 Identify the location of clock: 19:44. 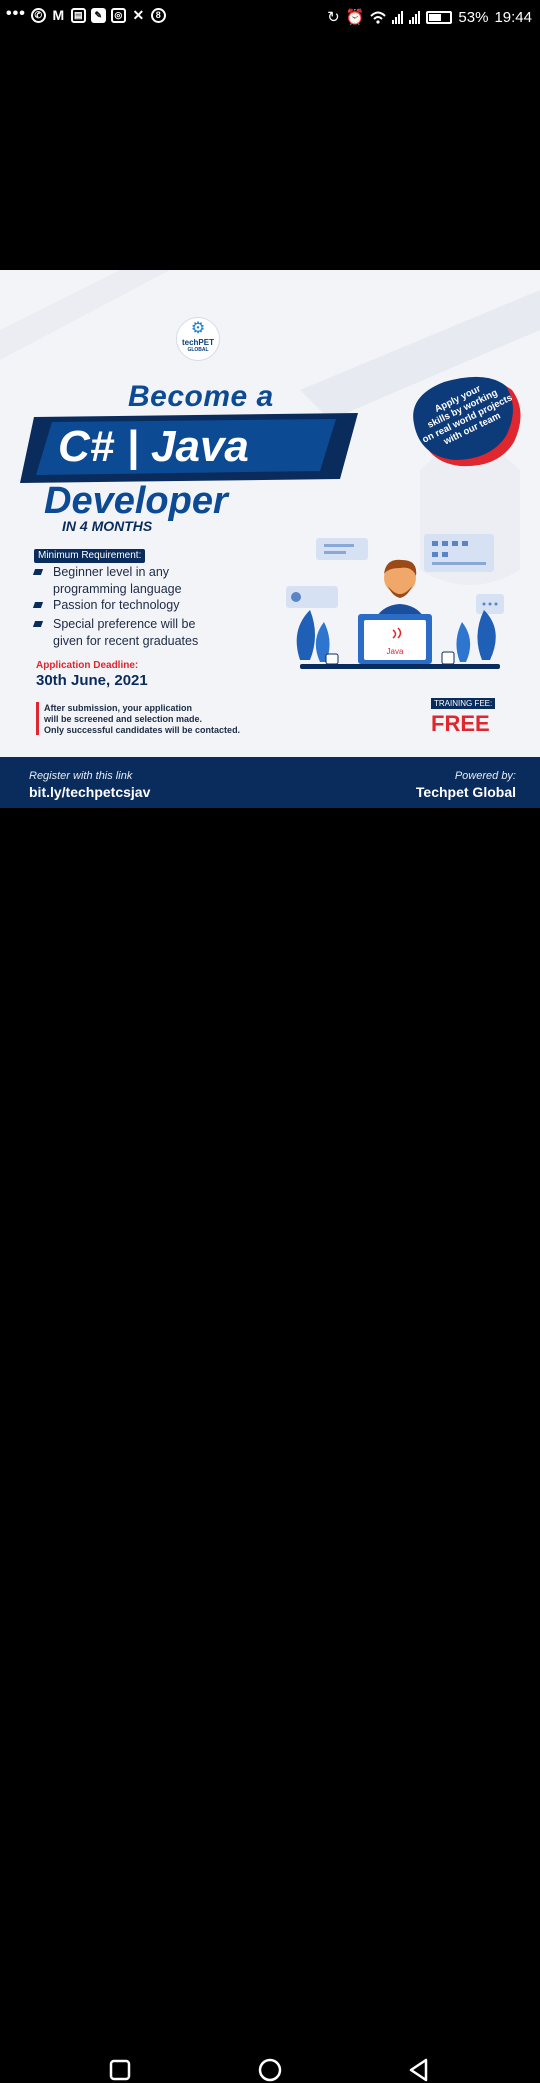
(513, 17).